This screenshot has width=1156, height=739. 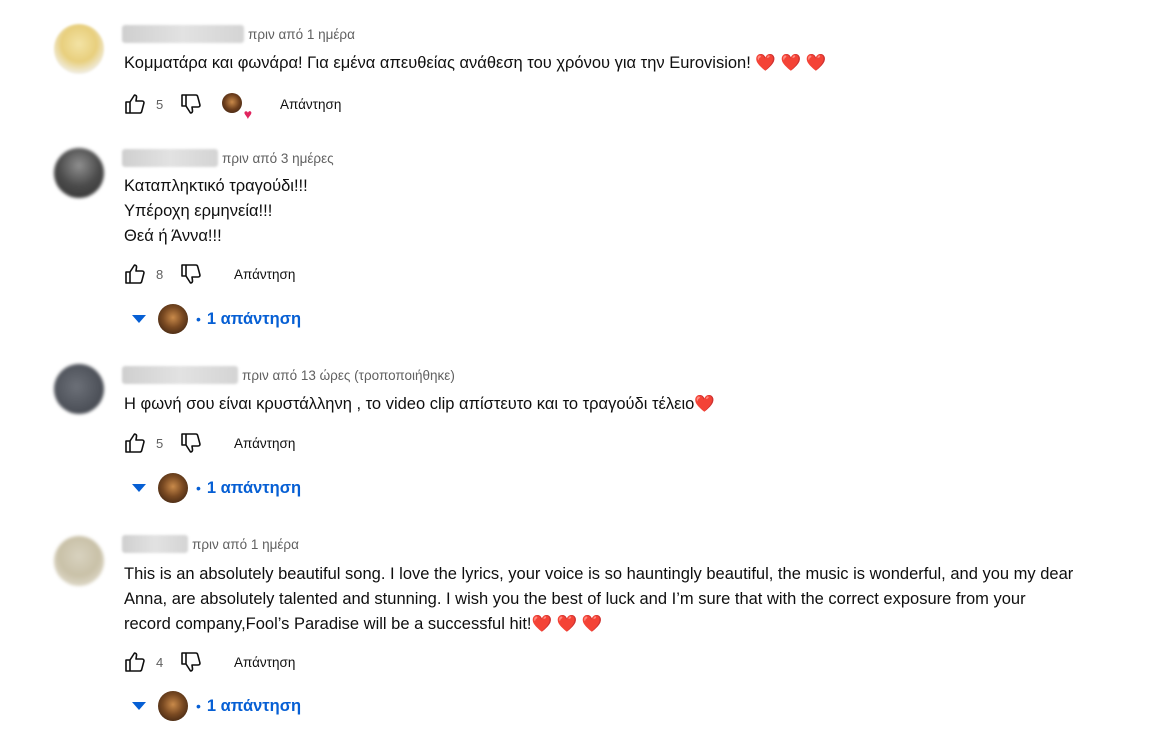 What do you see at coordinates (160, 662) in the screenshot?
I see `like-count: 4` at bounding box center [160, 662].